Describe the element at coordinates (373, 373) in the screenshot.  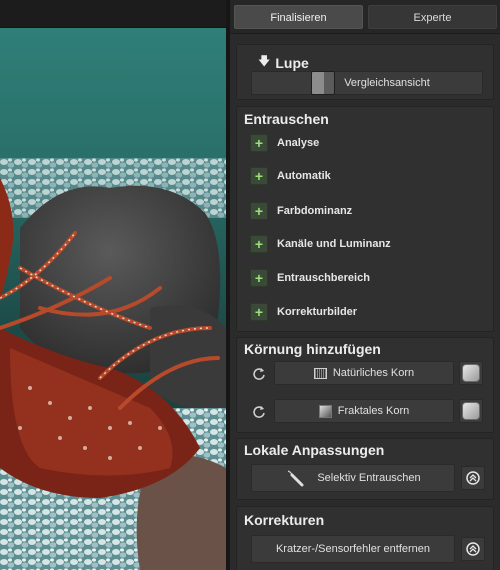
I see `natural-grain-label: Natürliches Korn` at that location.